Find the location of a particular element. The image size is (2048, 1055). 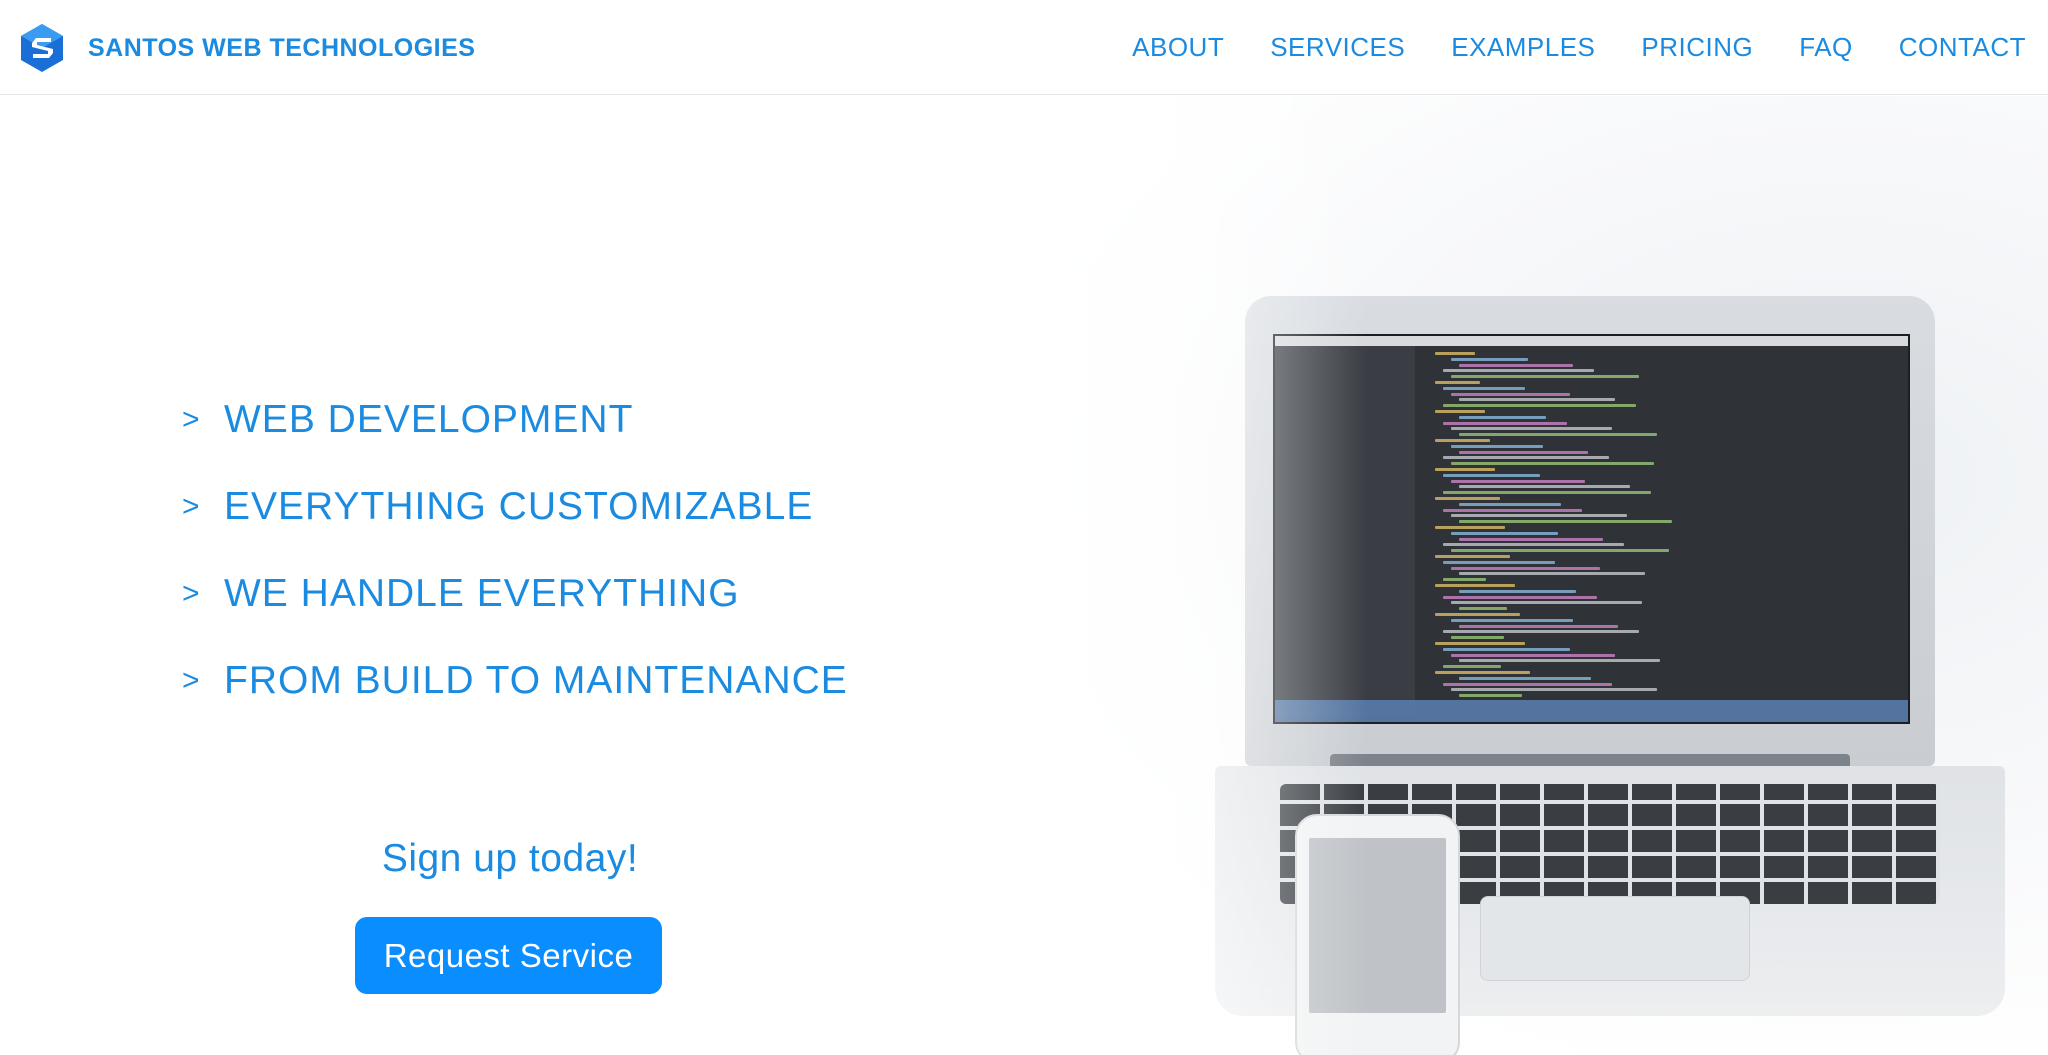

screen-menu-bar is located at coordinates (1591, 341).